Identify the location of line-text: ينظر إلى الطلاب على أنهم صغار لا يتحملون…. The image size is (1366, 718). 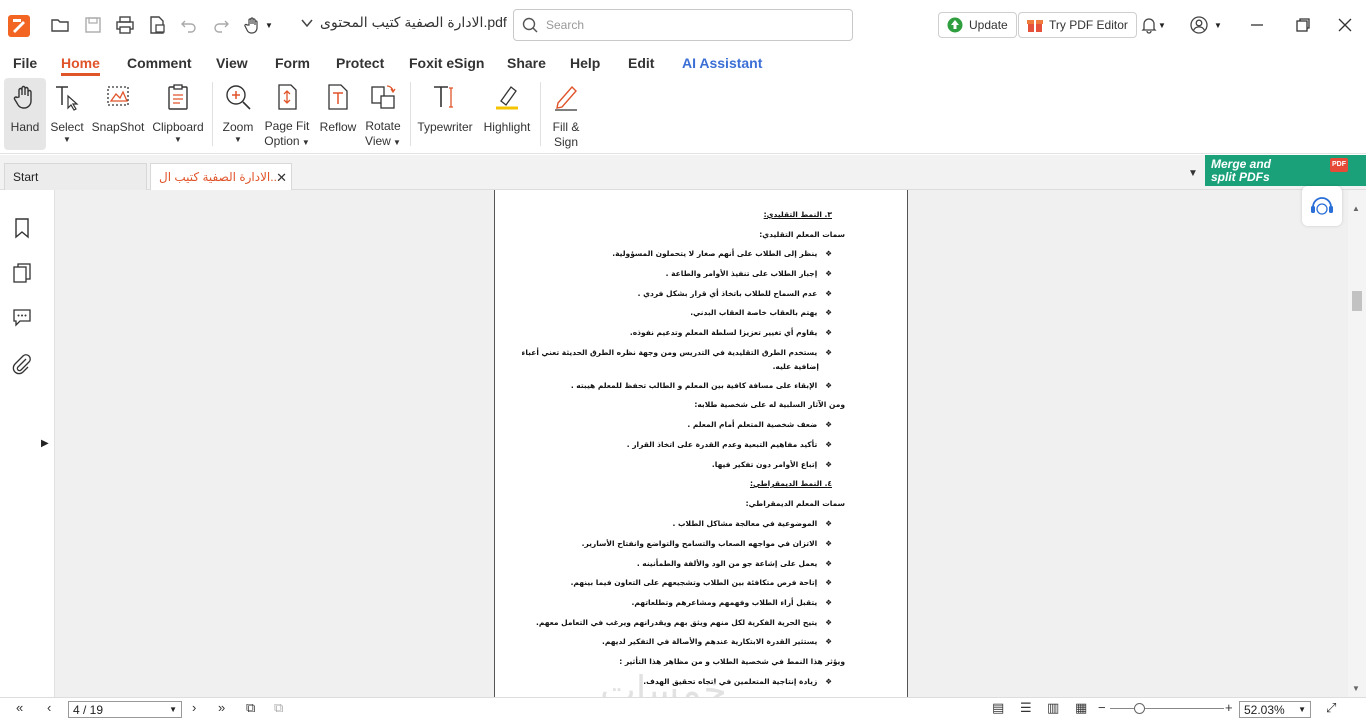
(715, 253).